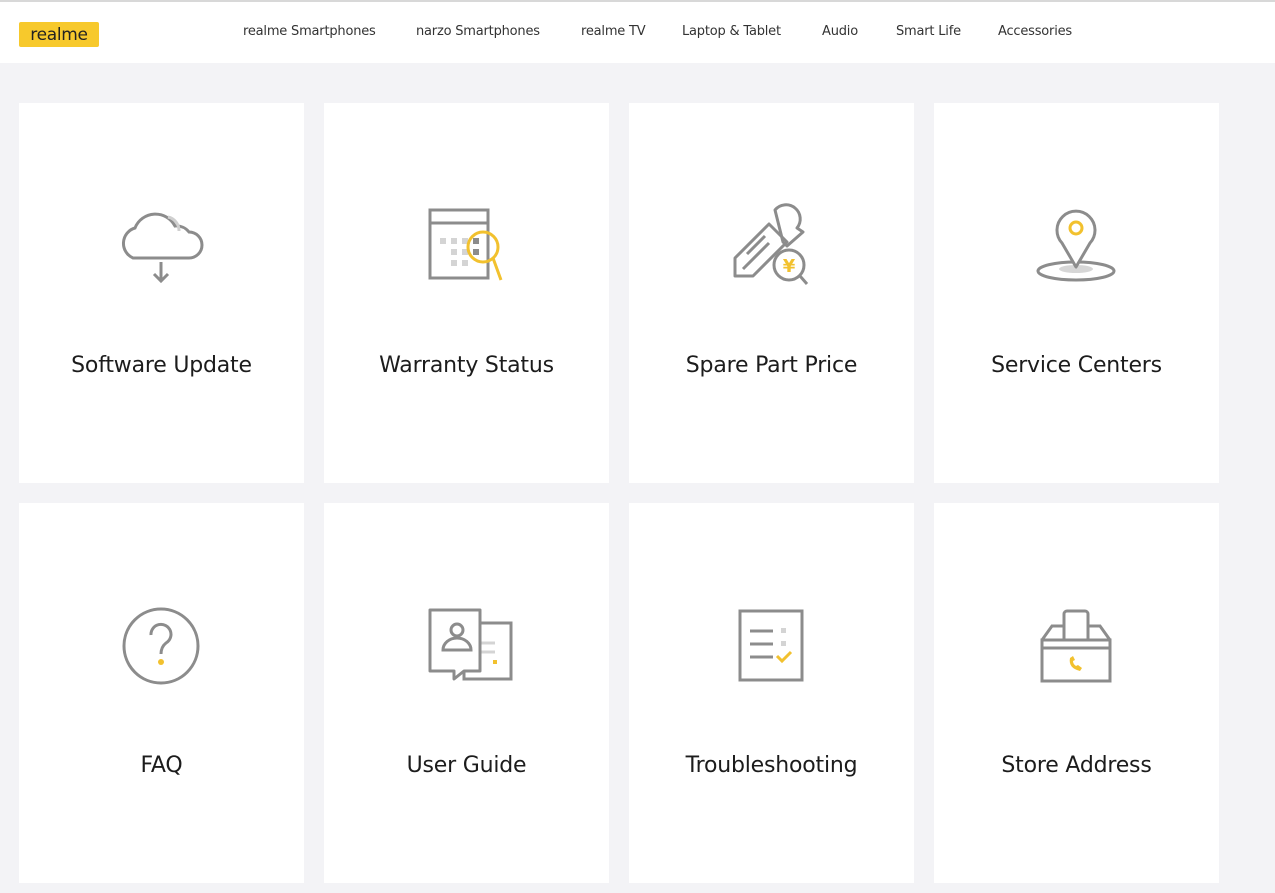 Image resolution: width=1275 pixels, height=893 pixels. I want to click on card-label: Store Address, so click(1076, 765).